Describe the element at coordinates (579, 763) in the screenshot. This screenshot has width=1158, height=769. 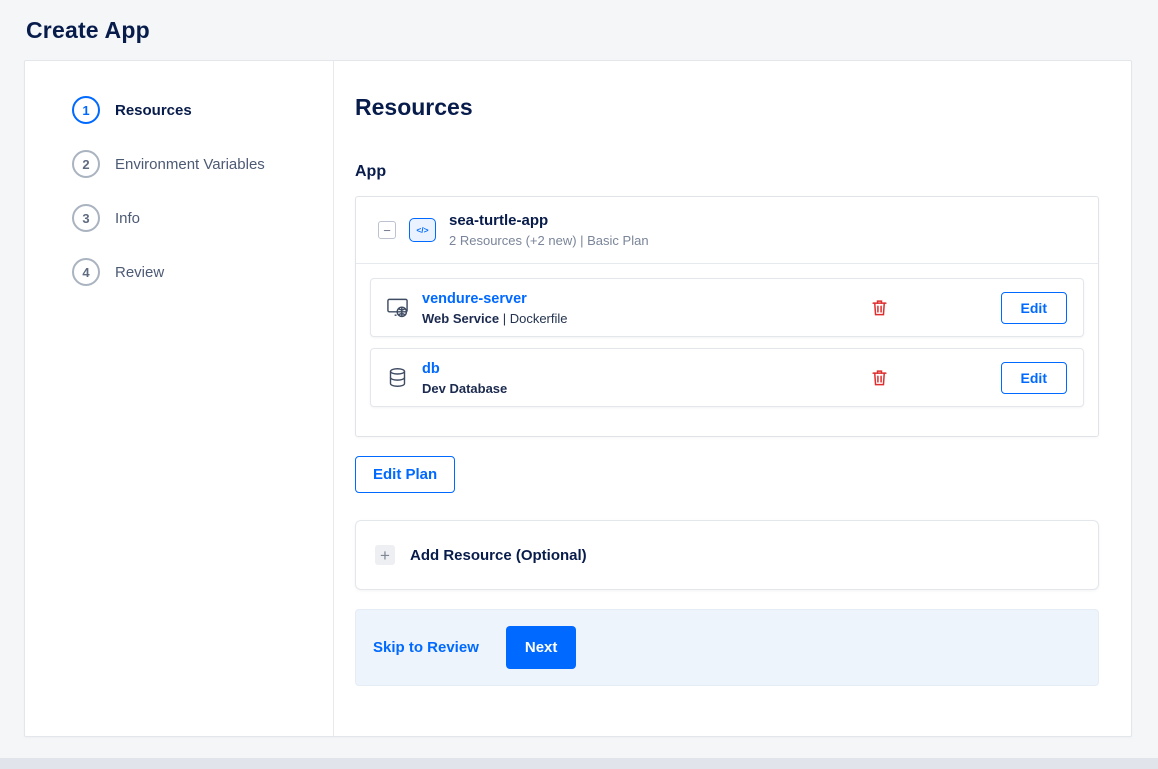
I see `page-bottom-strip` at that location.